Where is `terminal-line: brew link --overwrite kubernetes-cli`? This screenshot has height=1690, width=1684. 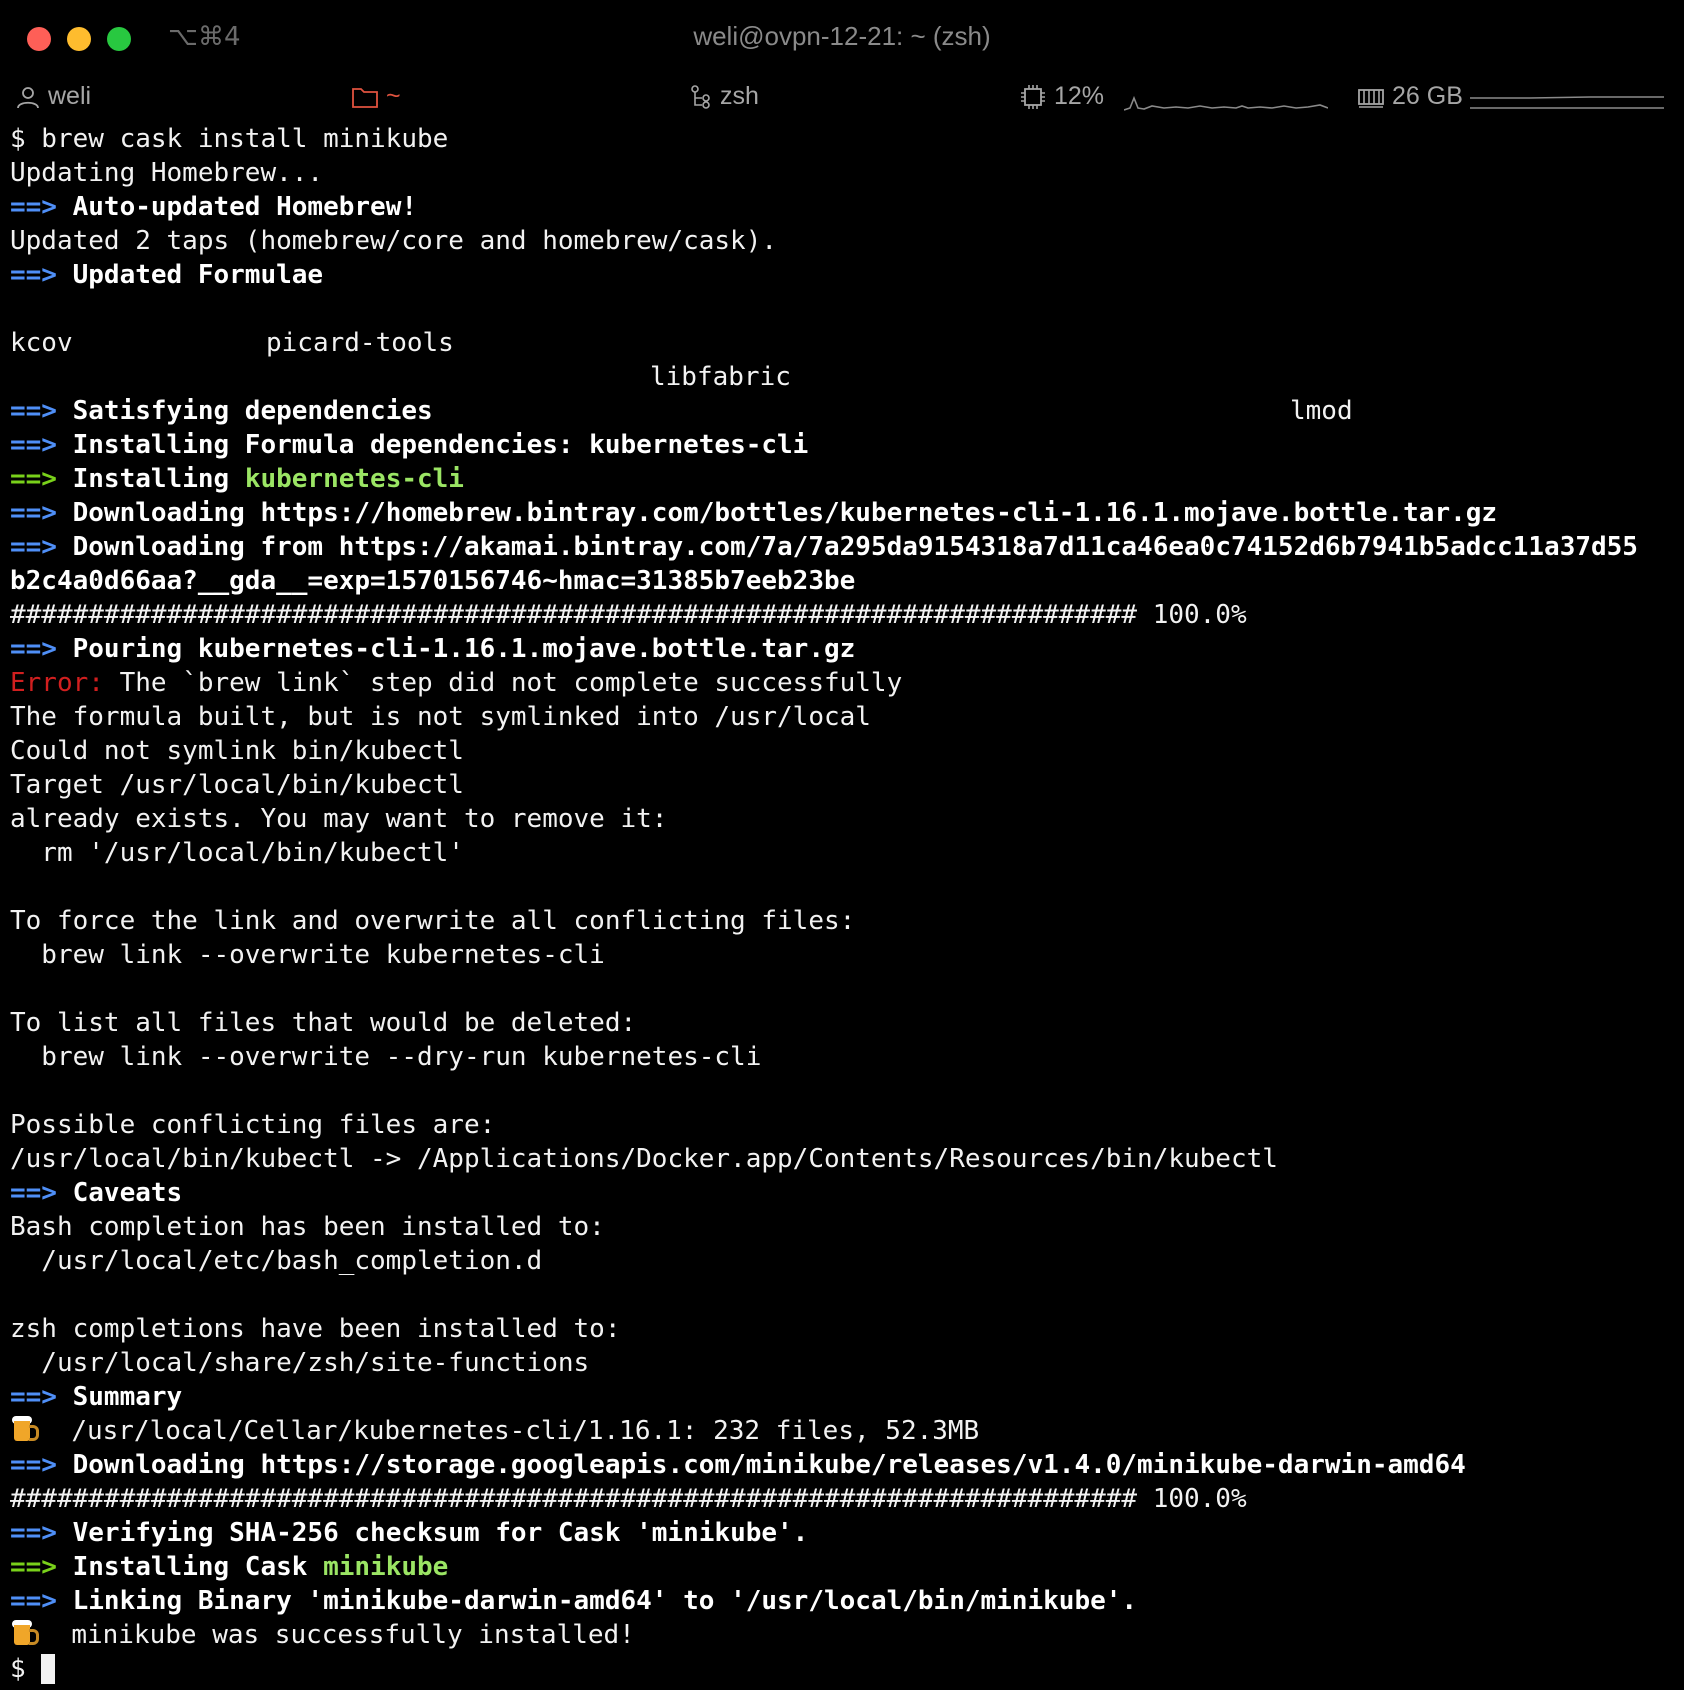
terminal-line: brew link --overwrite kubernetes-cli is located at coordinates (307, 955).